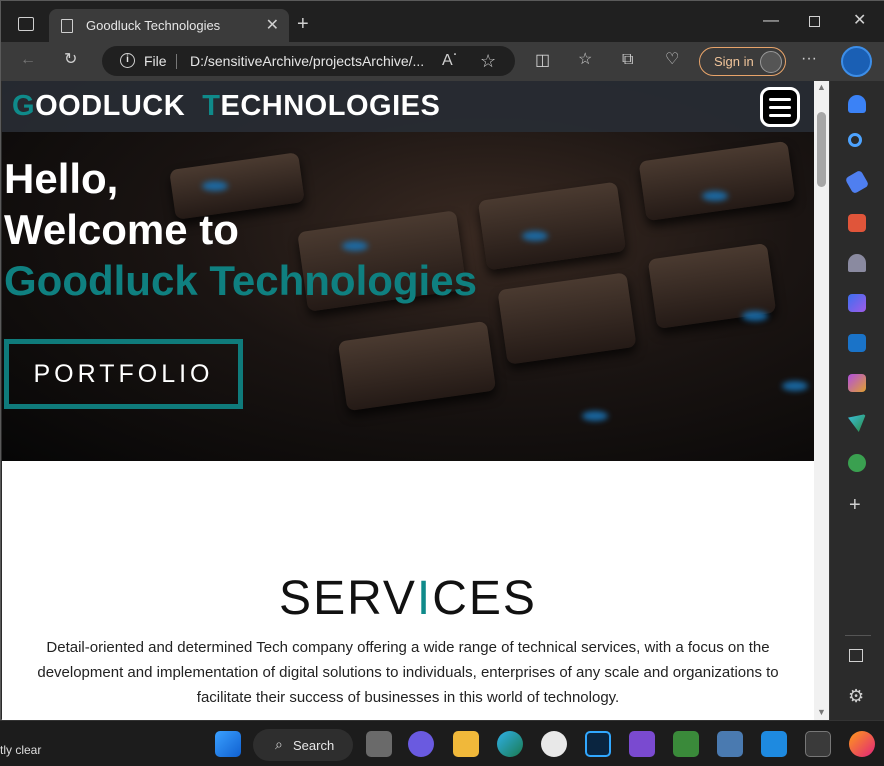 The image size is (884, 766). Describe the element at coordinates (330, 106) in the screenshot. I see `brand-text: ECHNOLOGIES` at that location.